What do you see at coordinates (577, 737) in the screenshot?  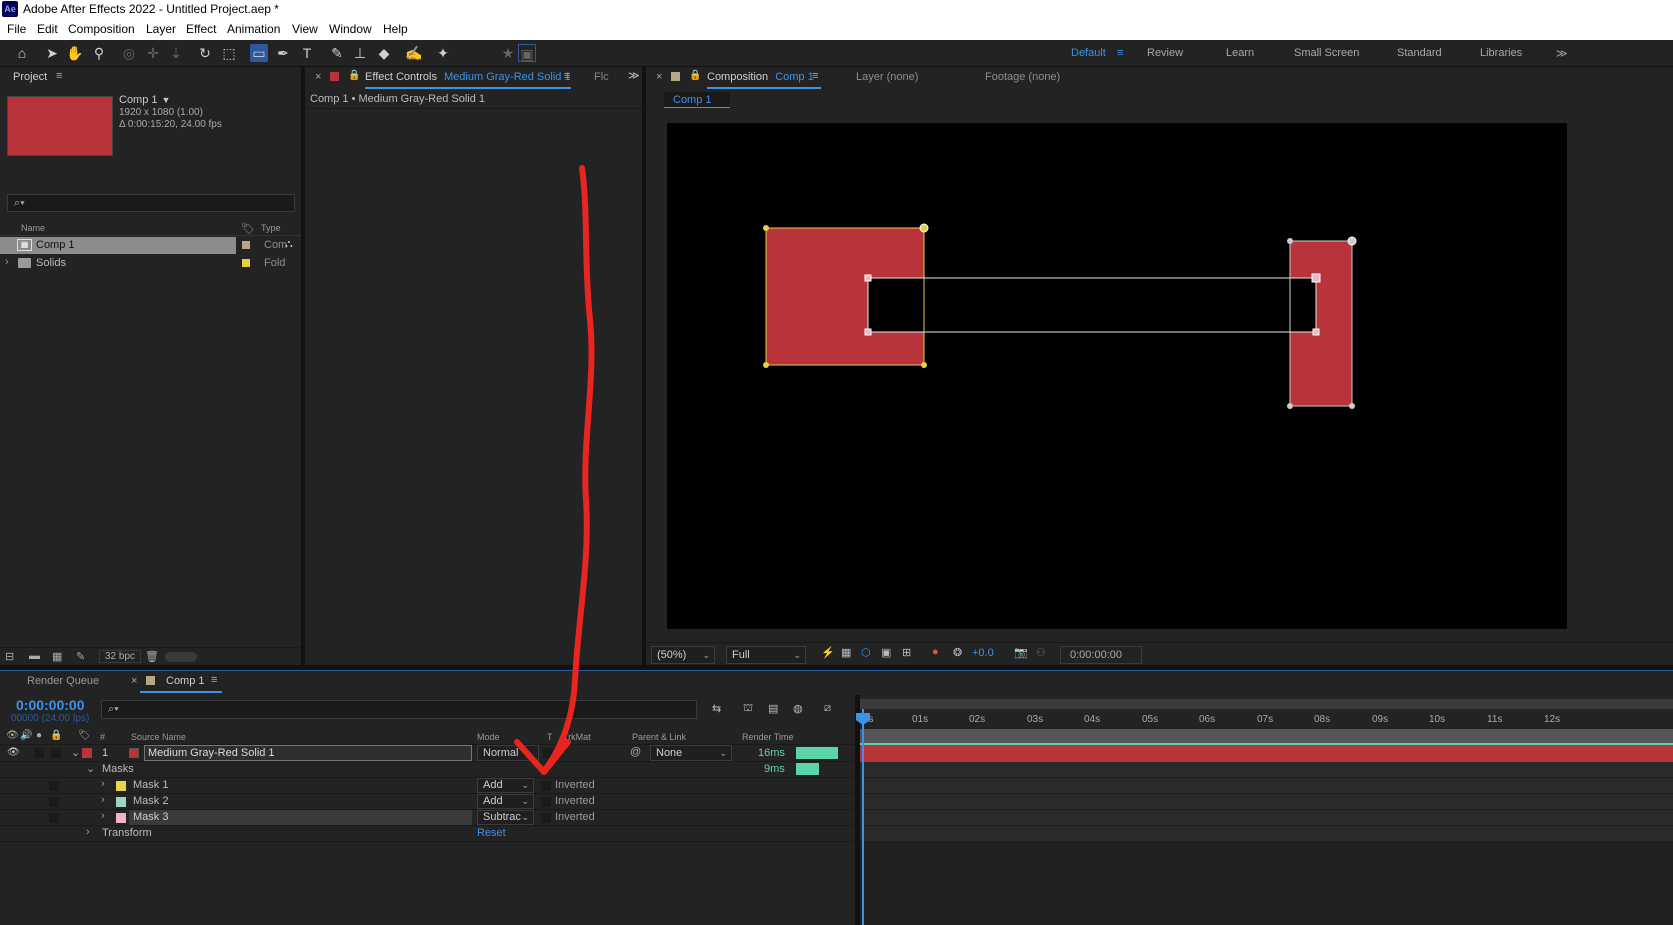 I see `col-trkmat: TrkMat` at bounding box center [577, 737].